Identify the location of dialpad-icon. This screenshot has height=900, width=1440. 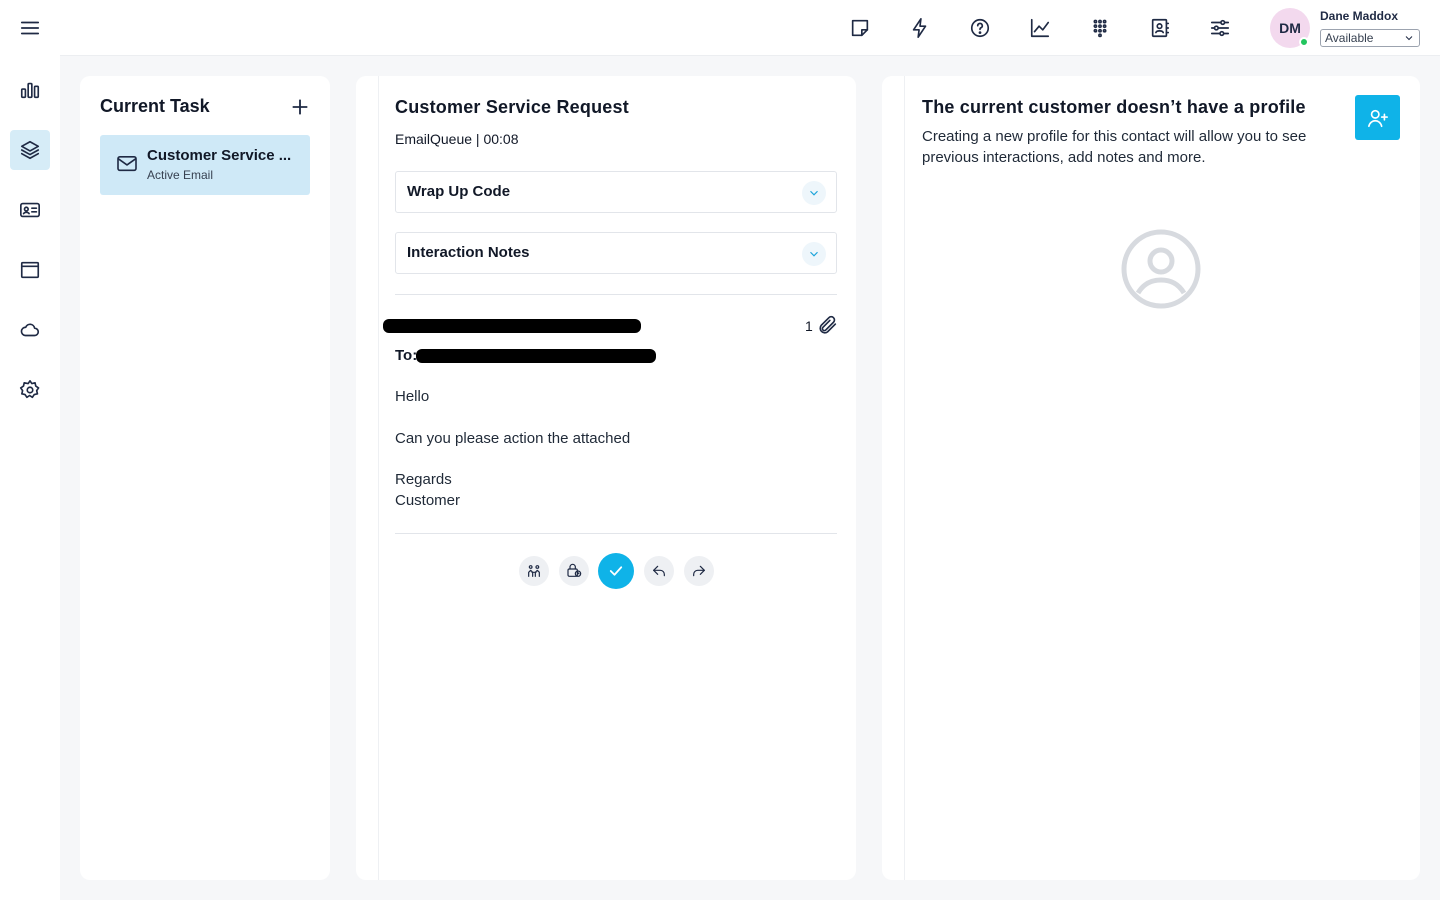
(1100, 28).